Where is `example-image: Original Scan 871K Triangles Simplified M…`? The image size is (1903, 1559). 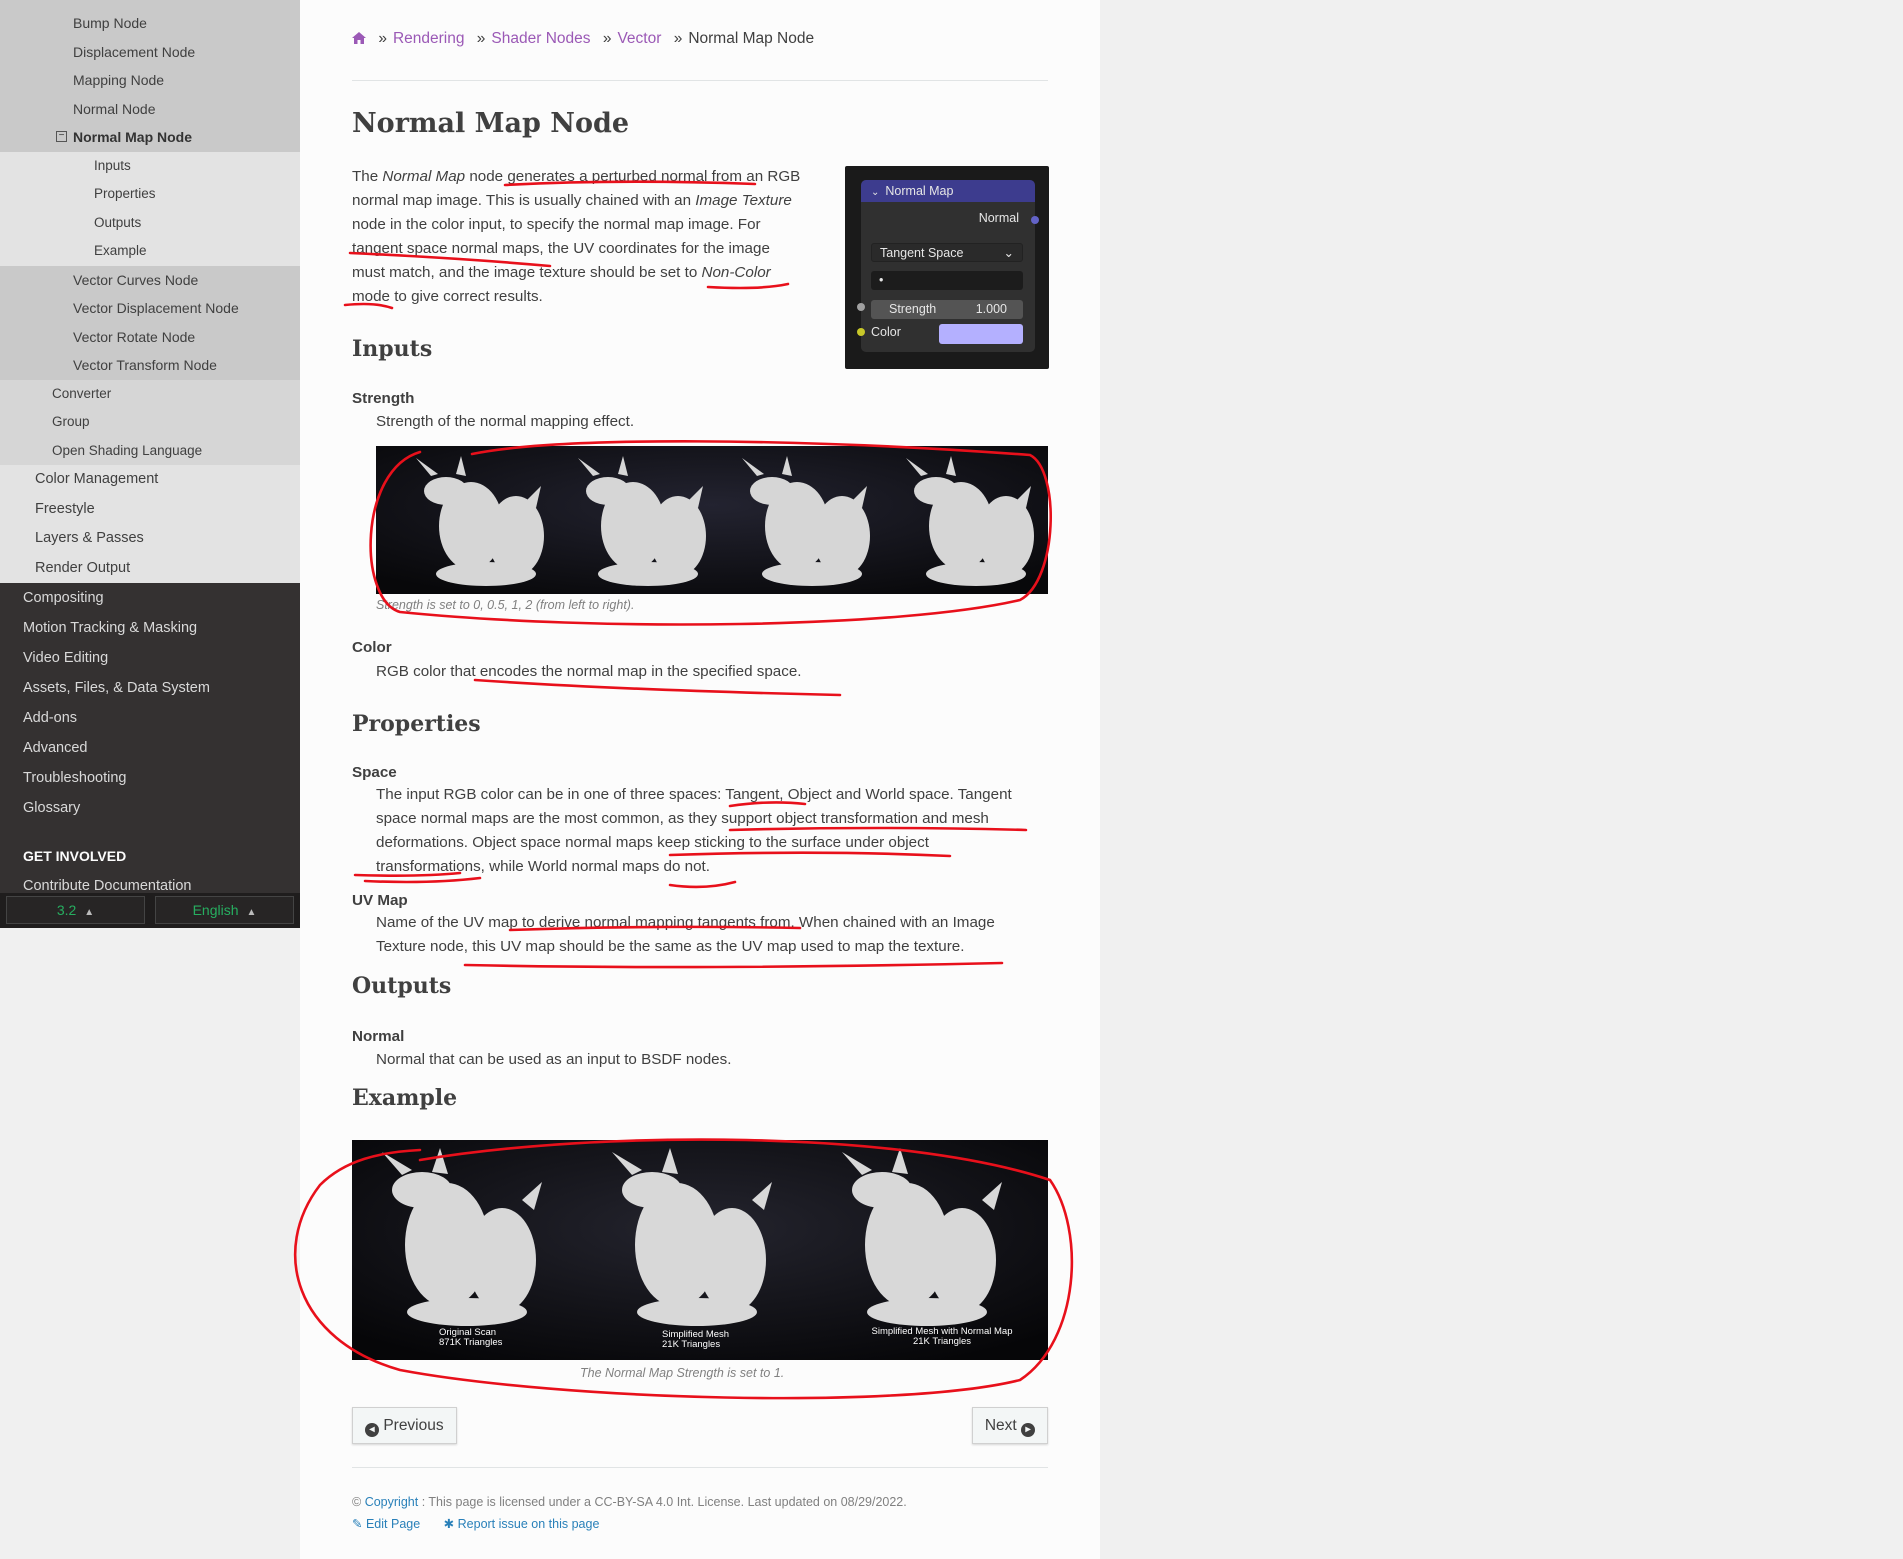
example-image: Original Scan 871K Triangles Simplified M… is located at coordinates (700, 1250).